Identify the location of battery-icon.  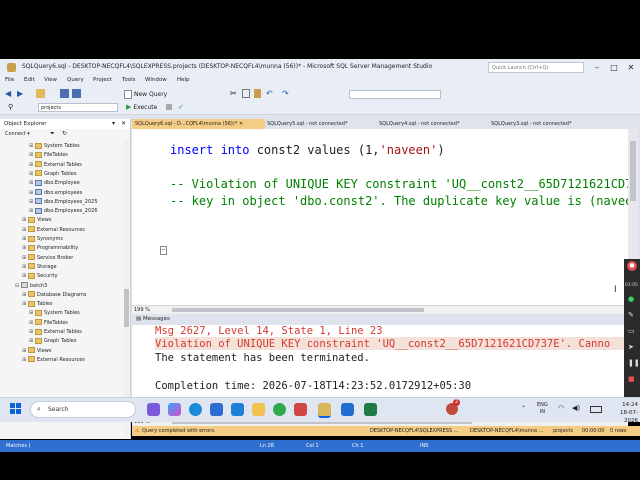
(596, 409).